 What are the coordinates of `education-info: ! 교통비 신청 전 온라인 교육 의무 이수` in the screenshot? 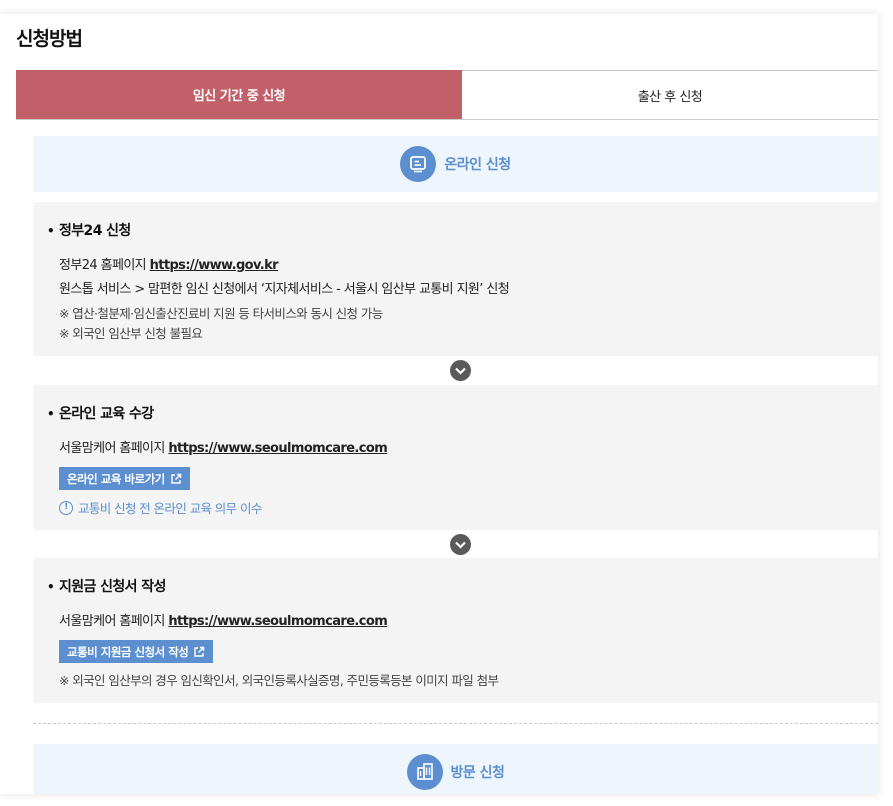 It's located at (462, 507).